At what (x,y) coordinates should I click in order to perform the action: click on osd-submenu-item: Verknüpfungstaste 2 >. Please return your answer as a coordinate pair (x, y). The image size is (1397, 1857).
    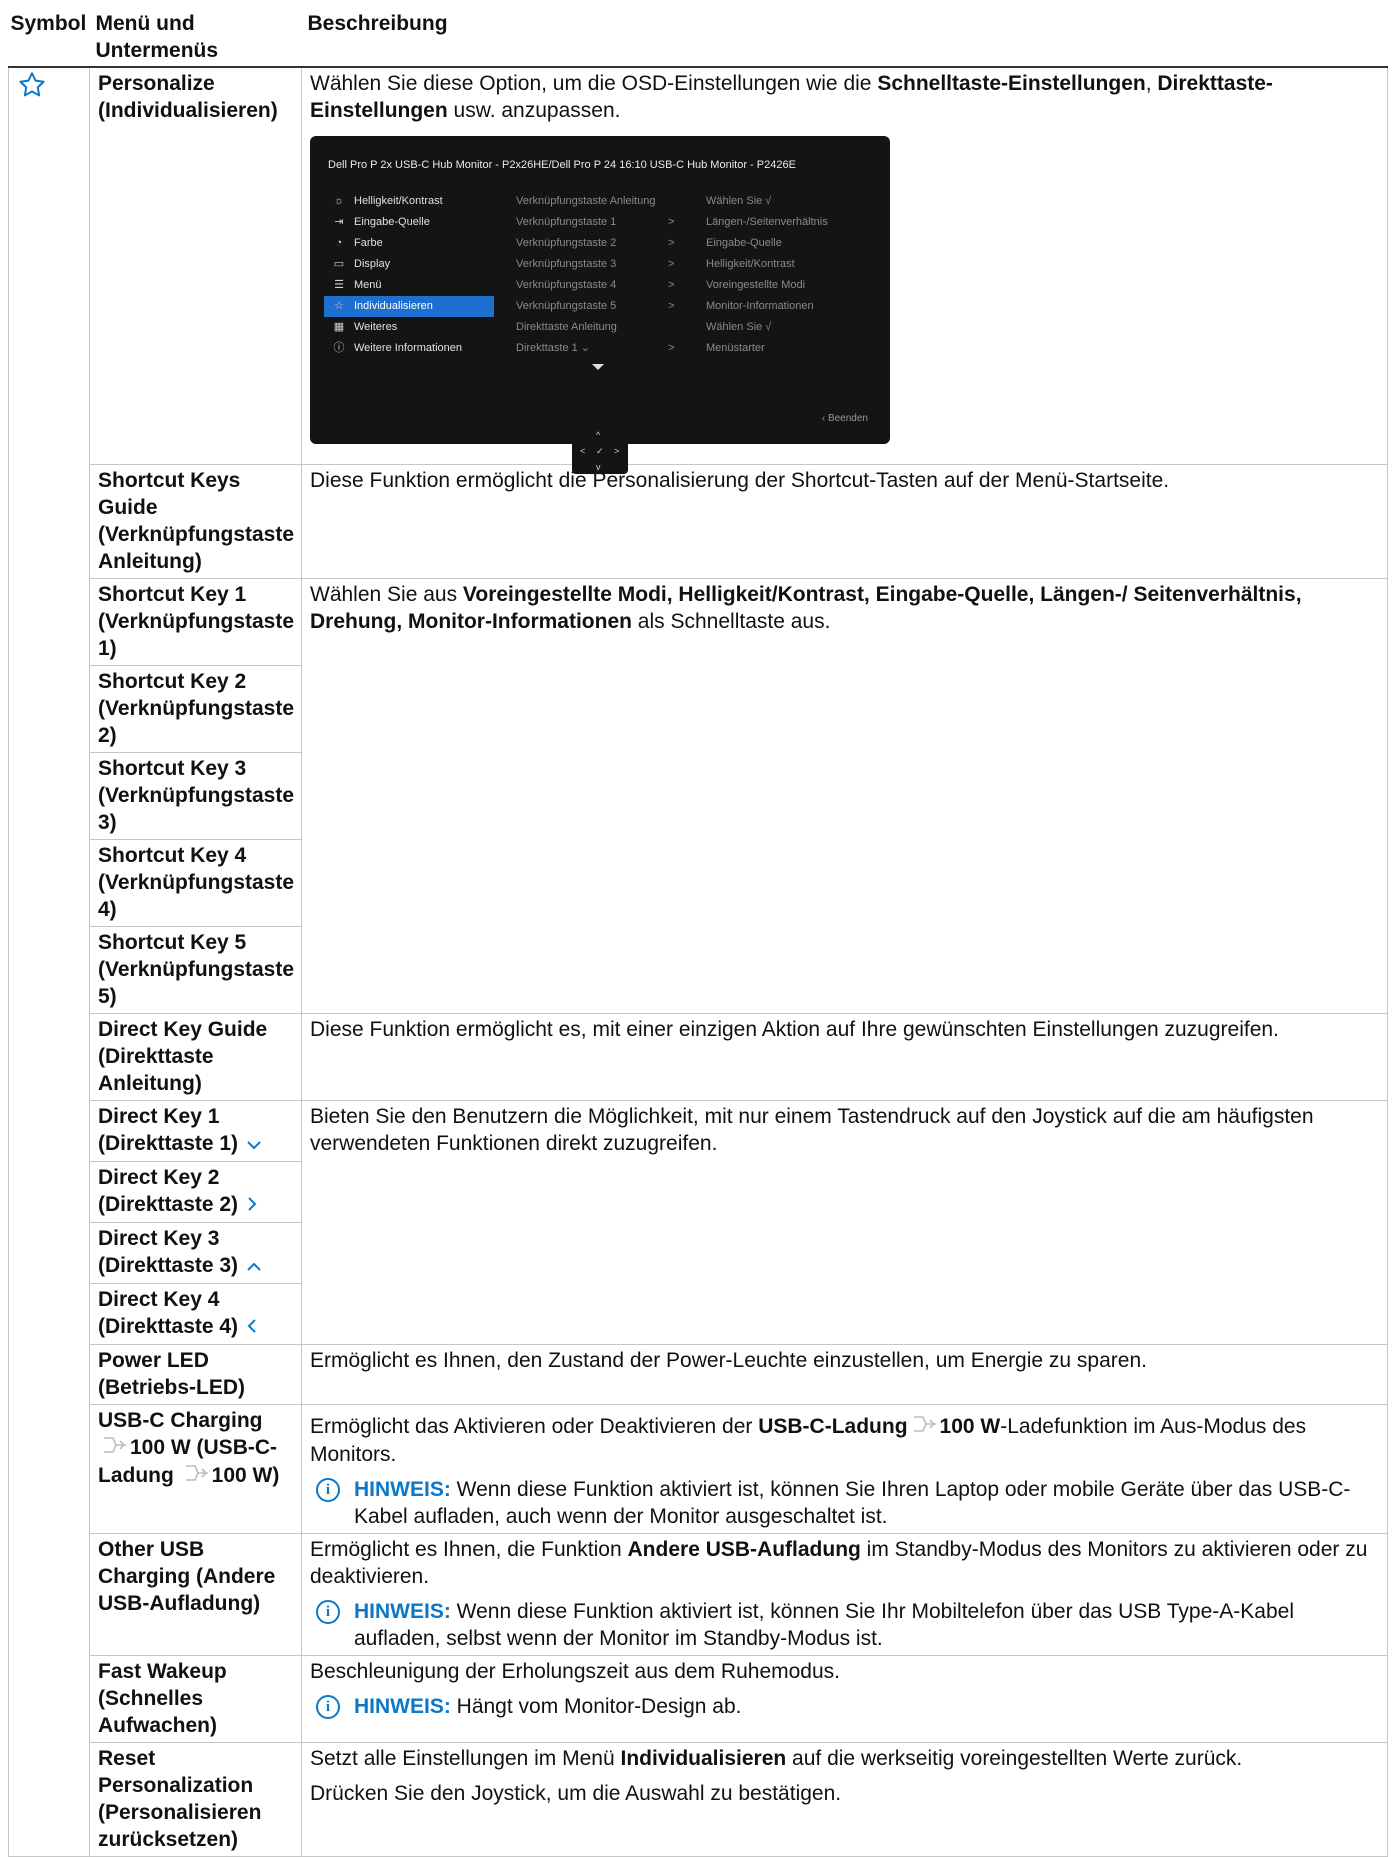
    Looking at the image, I should click on (601, 243).